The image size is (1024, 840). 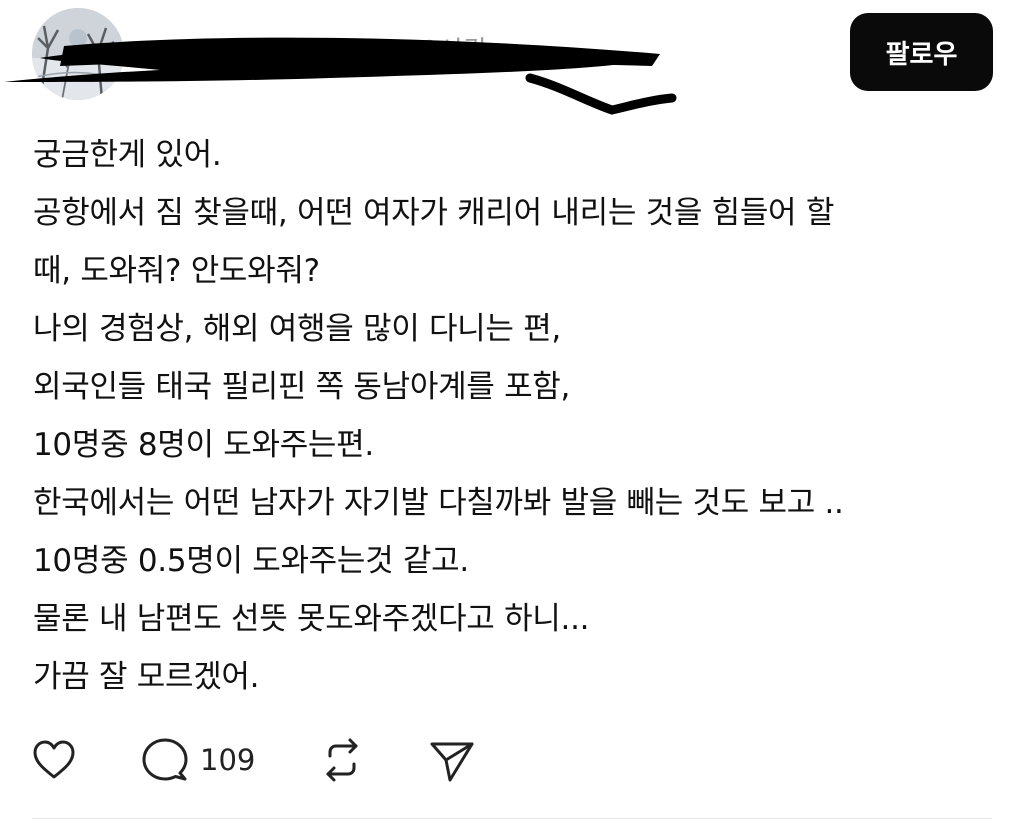 I want to click on share-button, so click(x=452, y=760).